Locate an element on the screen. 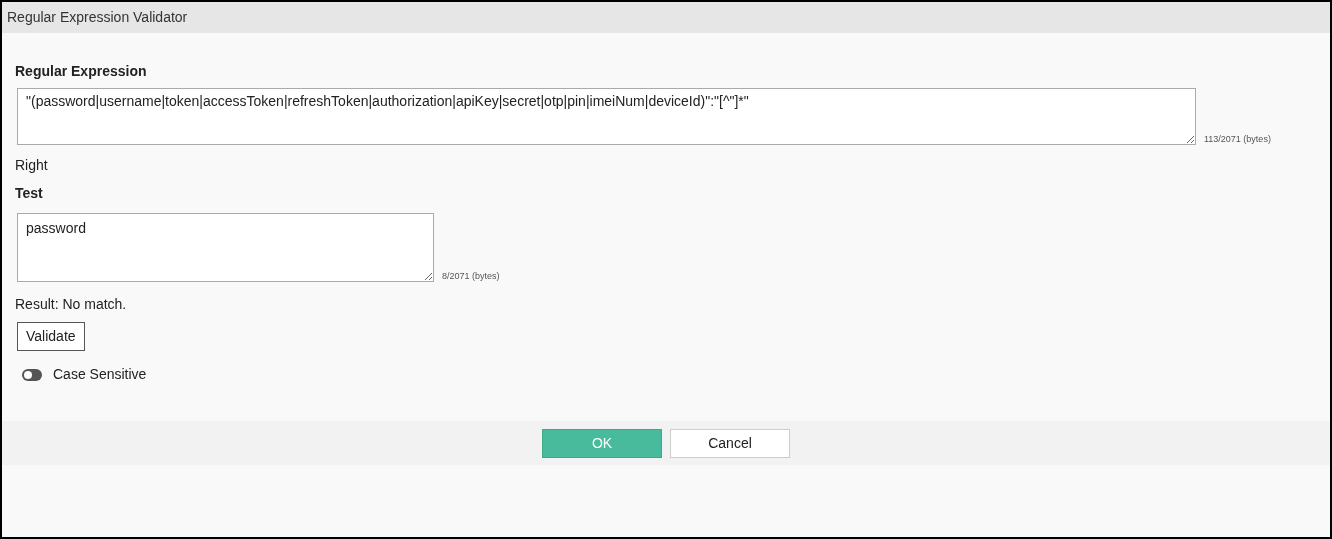 Image resolution: width=1332 pixels, height=539 pixels. byte-counter: 113/2071 (bytes) is located at coordinates (1237, 139).